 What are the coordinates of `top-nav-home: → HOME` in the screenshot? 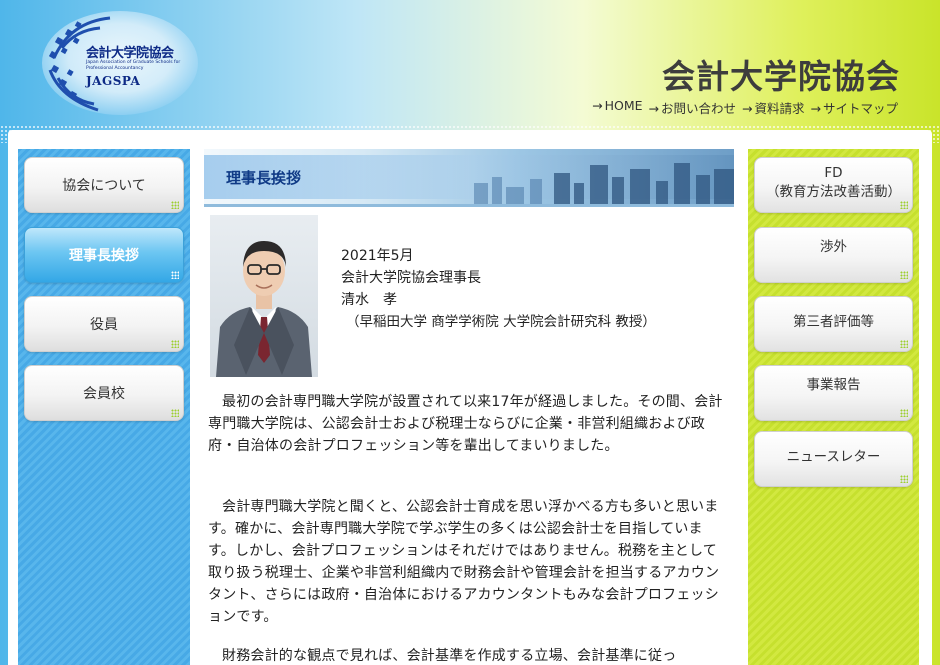 It's located at (617, 107).